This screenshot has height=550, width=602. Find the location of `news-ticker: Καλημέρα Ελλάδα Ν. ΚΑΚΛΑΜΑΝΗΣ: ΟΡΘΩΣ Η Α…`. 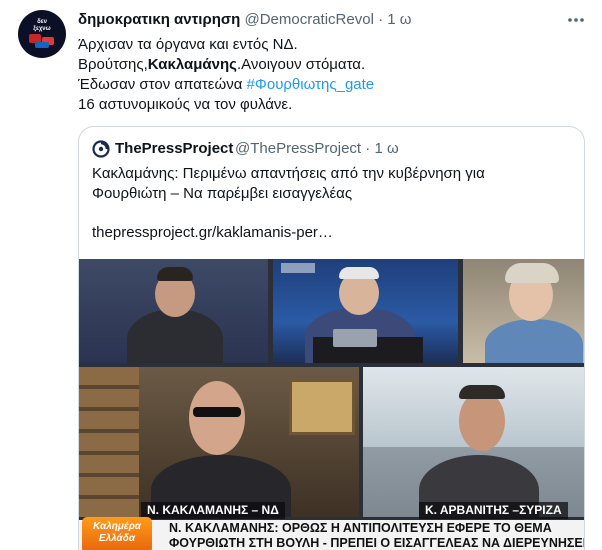

news-ticker: Καλημέρα Ελλάδα Ν. ΚΑΚΛΑΜΑΝΗΣ: ΟΡΘΩΣ Η Α… is located at coordinates (331, 533).